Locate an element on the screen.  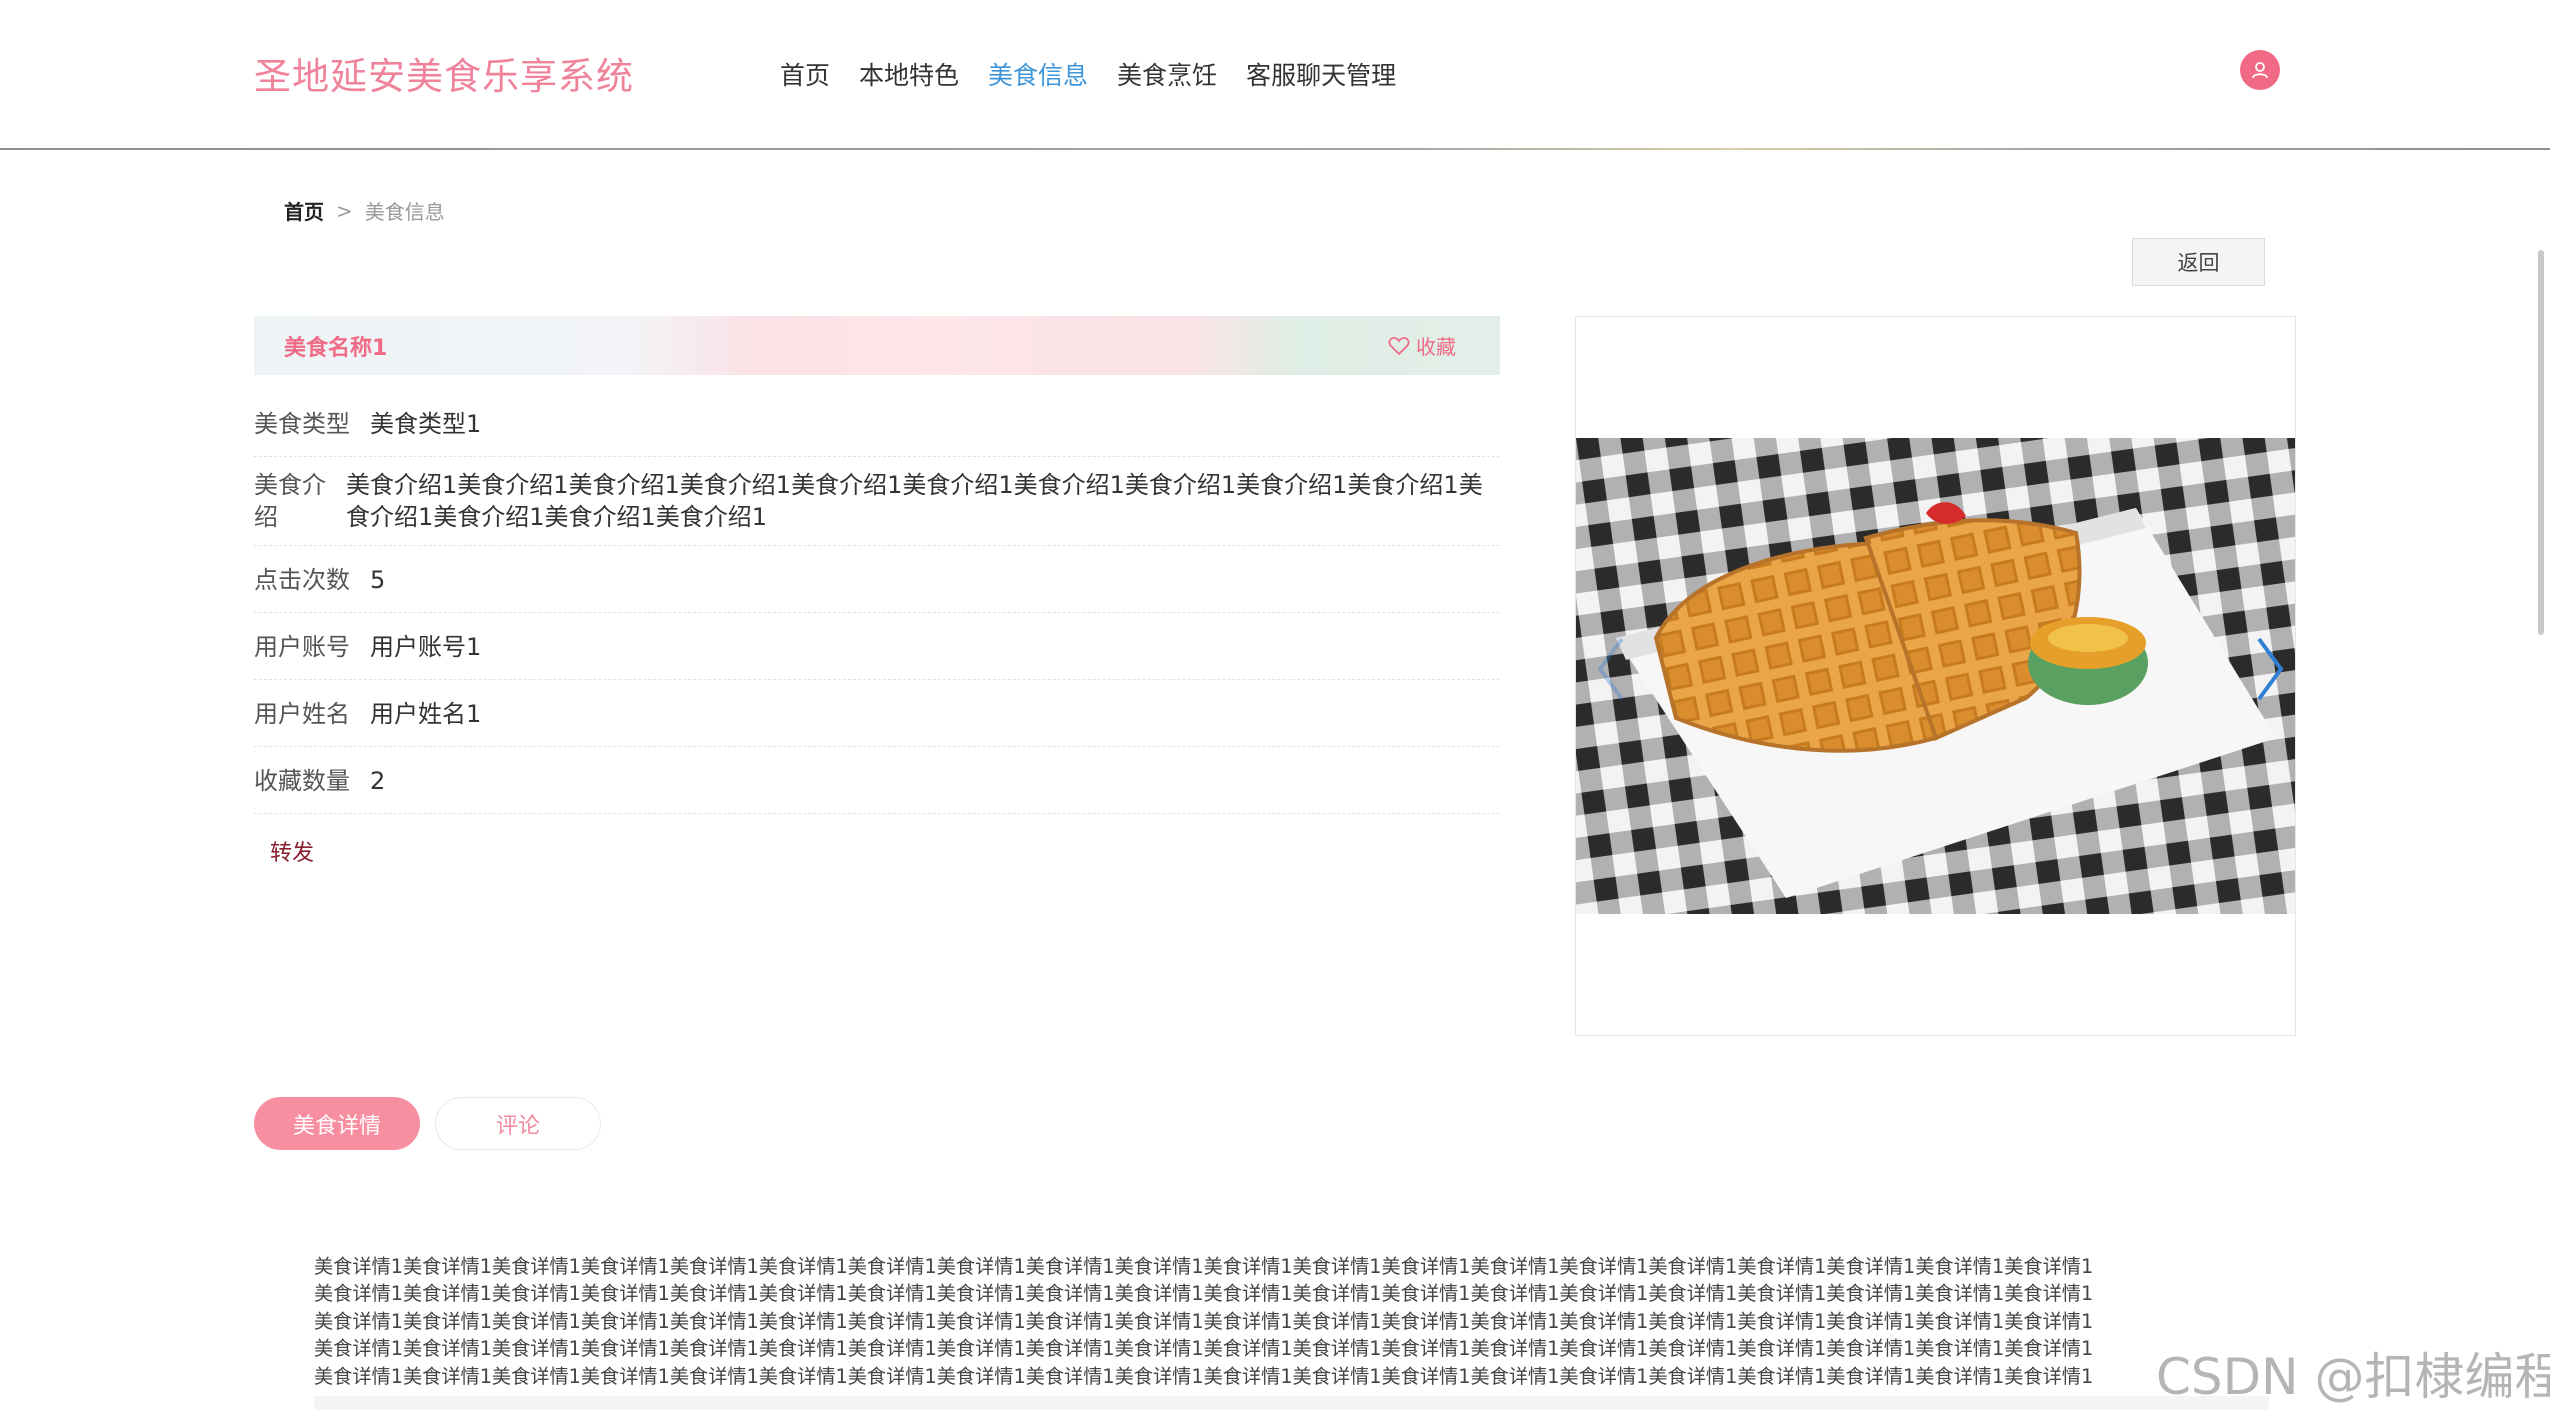
back-button: 返回 is located at coordinates (2198, 262).